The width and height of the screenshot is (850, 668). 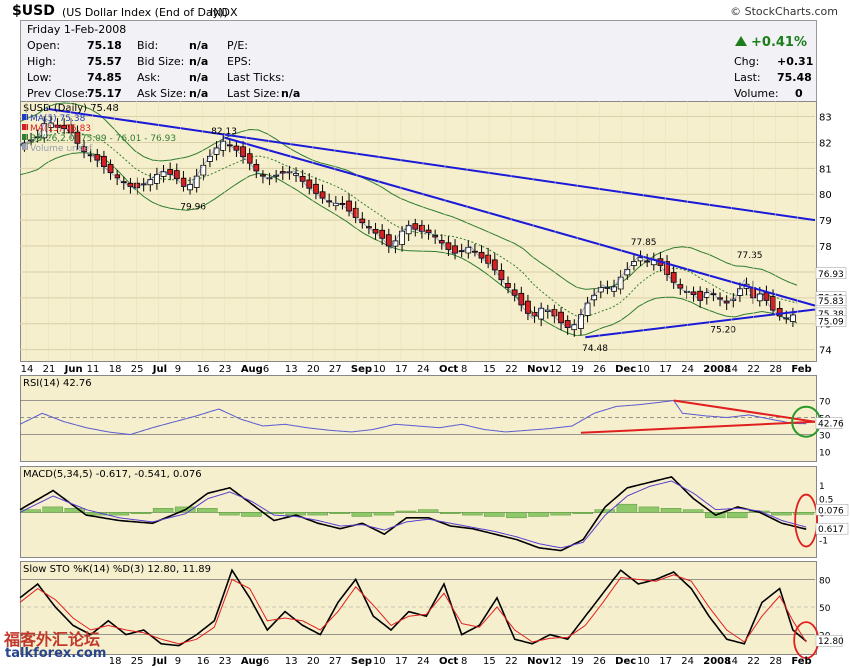 I want to click on x-axis-label-bottom: 8, so click(x=464, y=661).